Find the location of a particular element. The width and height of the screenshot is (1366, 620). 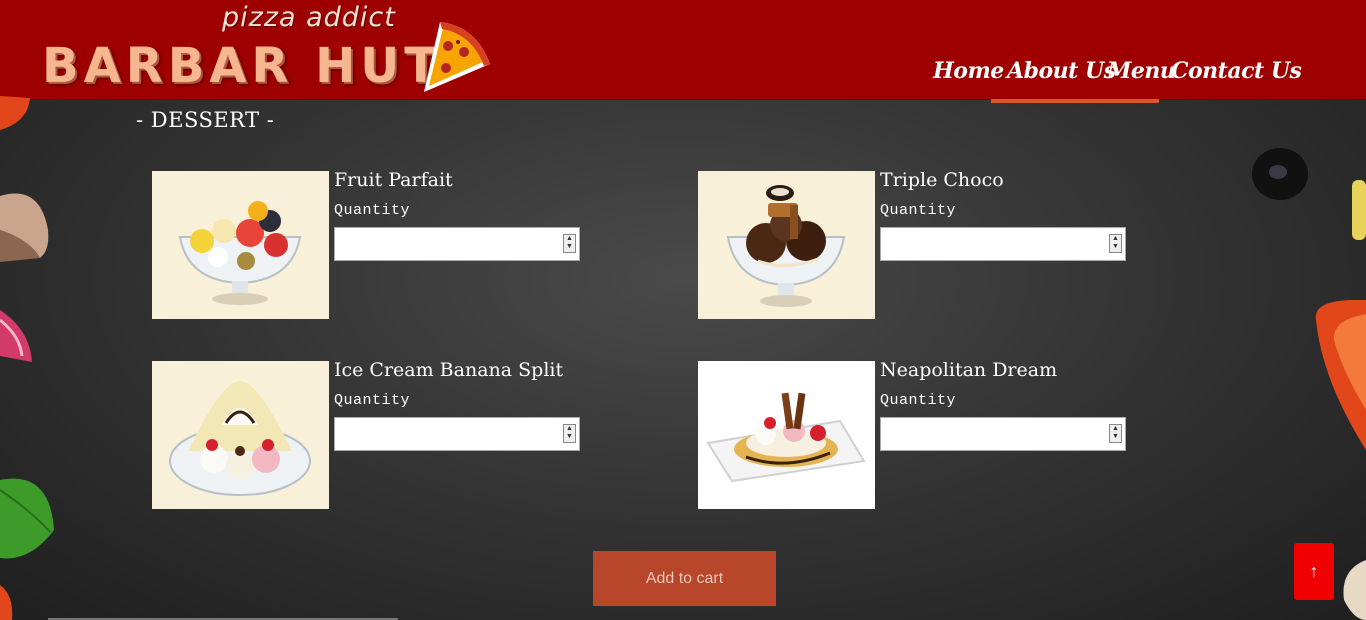

brand-logo-text: BARBAR HUT is located at coordinates (242, 66).